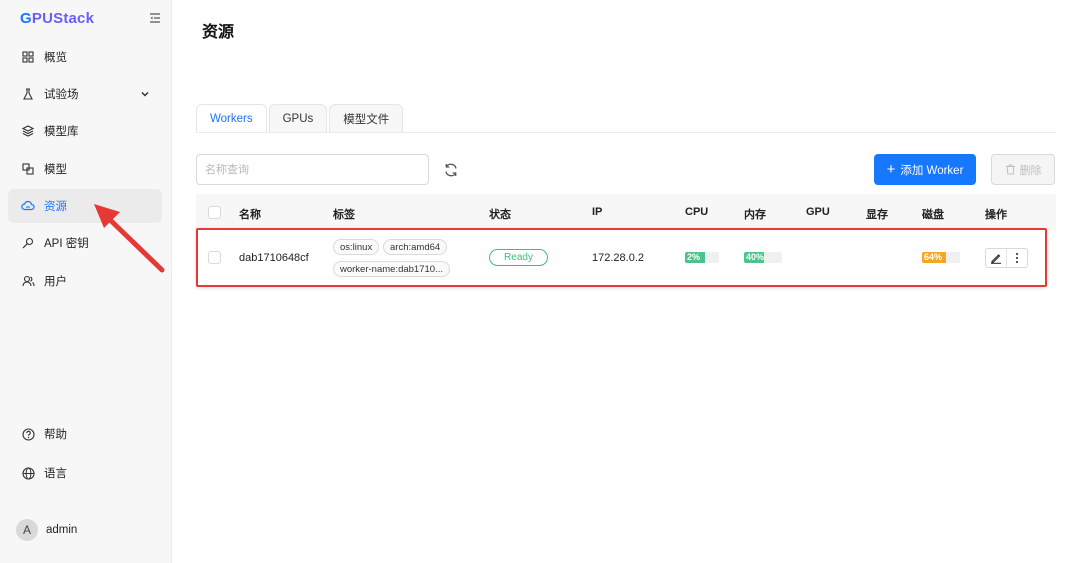 The height and width of the screenshot is (563, 1080). What do you see at coordinates (932, 170) in the screenshot?
I see `add-worker-label: 添加 Worker` at bounding box center [932, 170].